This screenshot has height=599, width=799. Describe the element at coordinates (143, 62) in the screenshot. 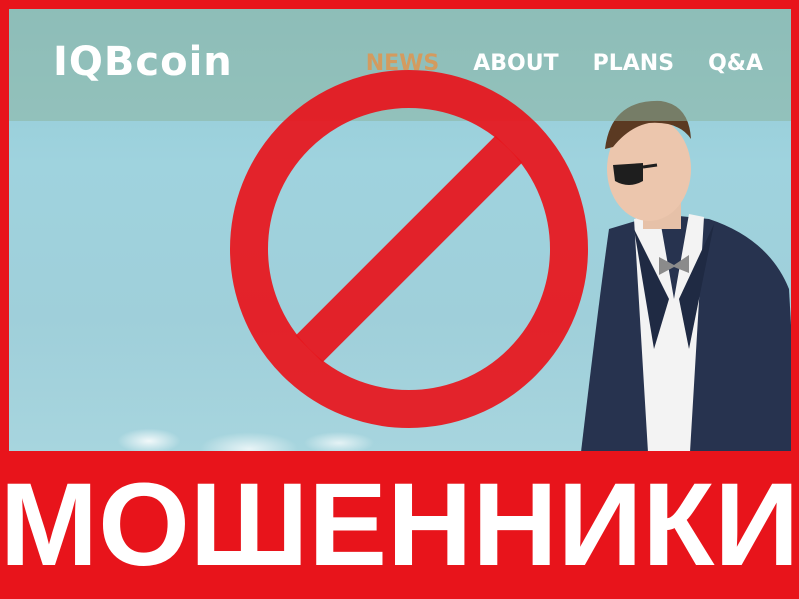

I see `site-logo: IQBcoin` at that location.